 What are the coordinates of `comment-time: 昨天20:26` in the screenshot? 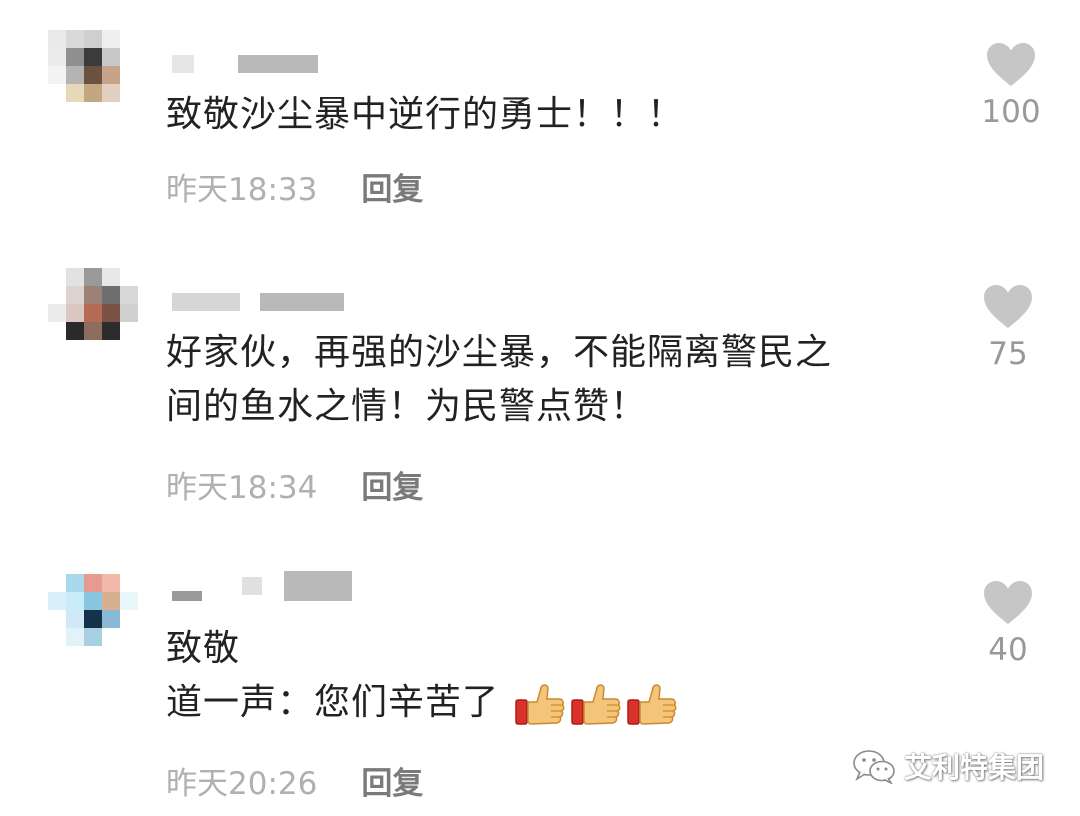 It's located at (242, 784).